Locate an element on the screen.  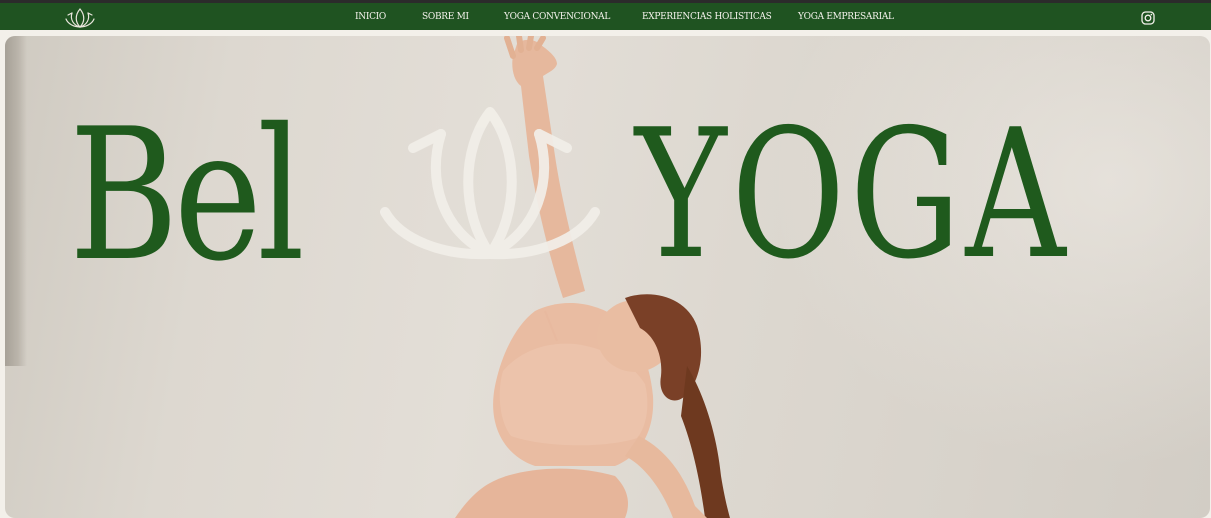
hero-title-bel: Bel is located at coordinates (187, 195).